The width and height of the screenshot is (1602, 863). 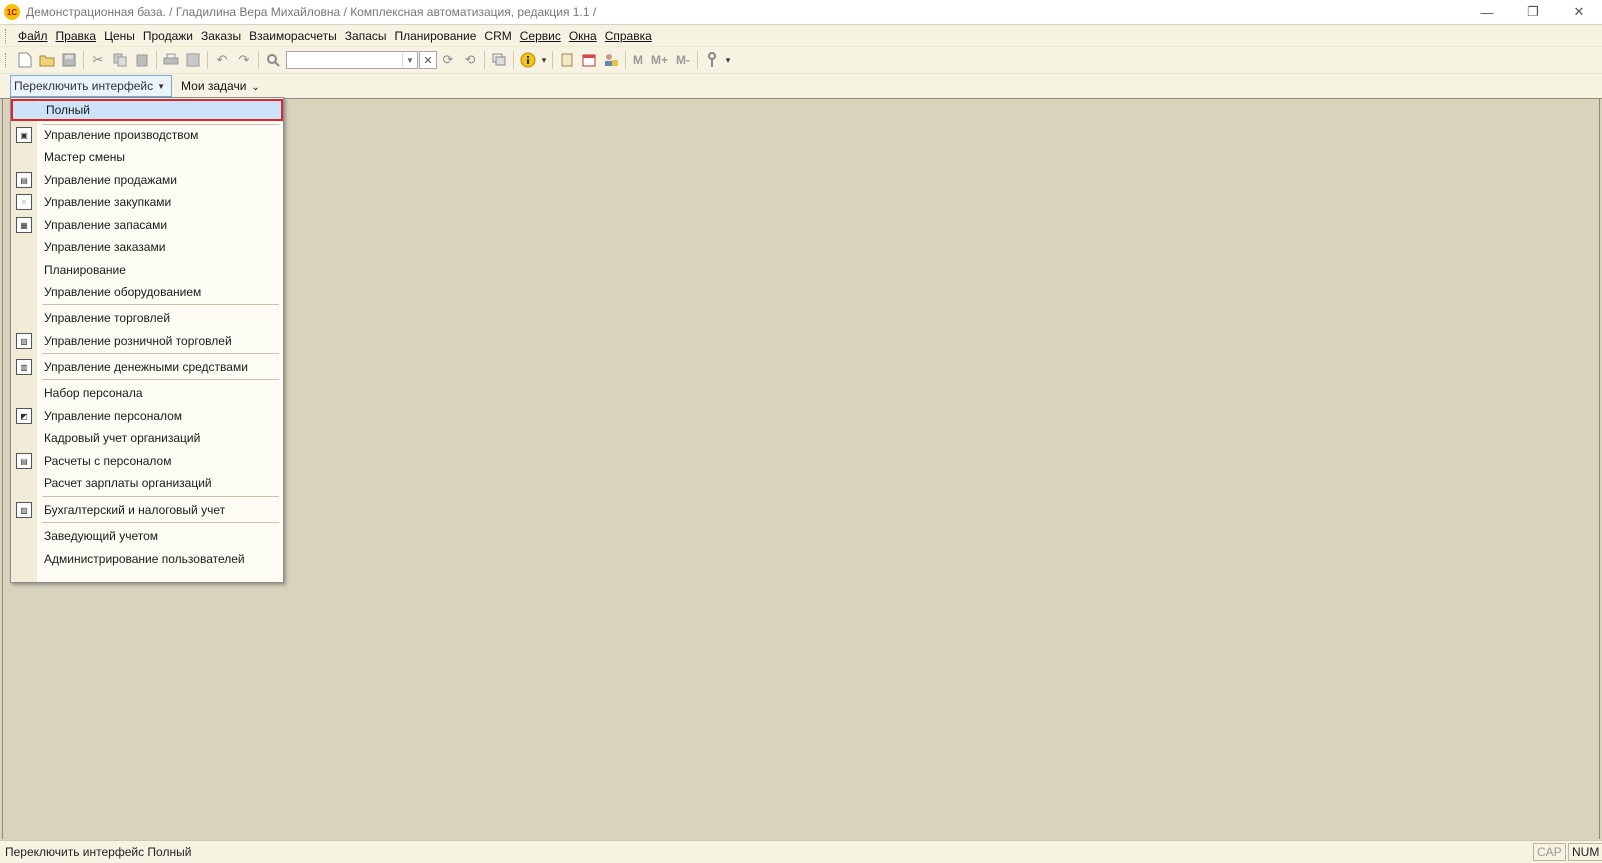 What do you see at coordinates (428, 60) in the screenshot?
I see `search-clear-icon: ✕` at bounding box center [428, 60].